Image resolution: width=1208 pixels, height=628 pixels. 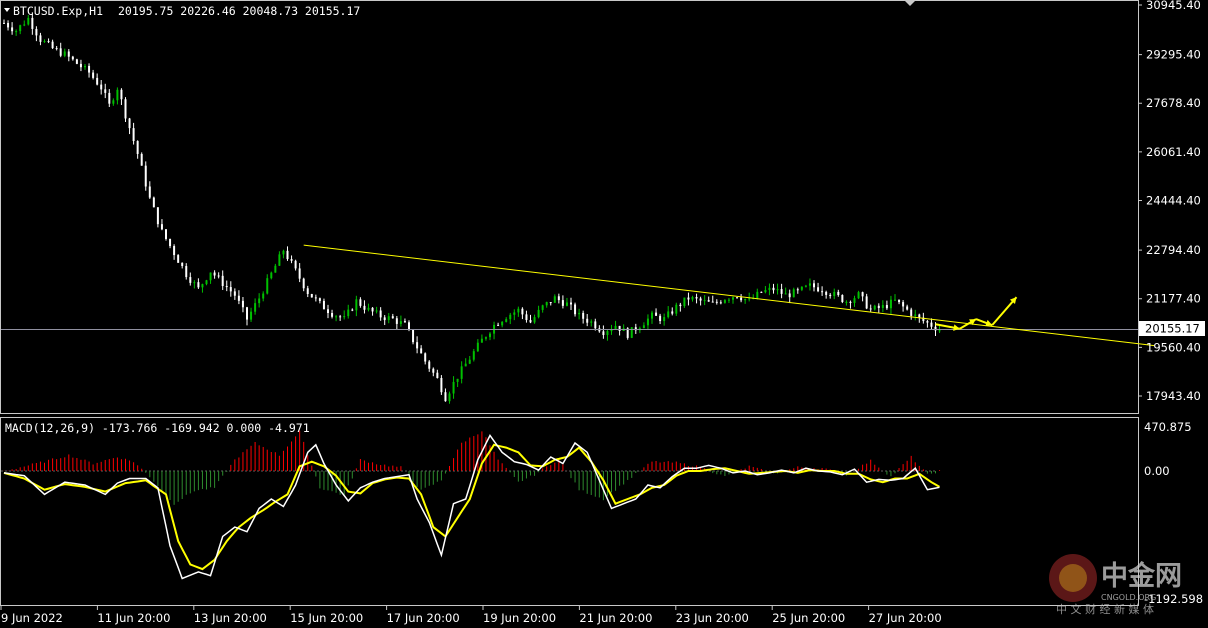 I want to click on symbol-dropdown-icon, so click(x=7, y=10).